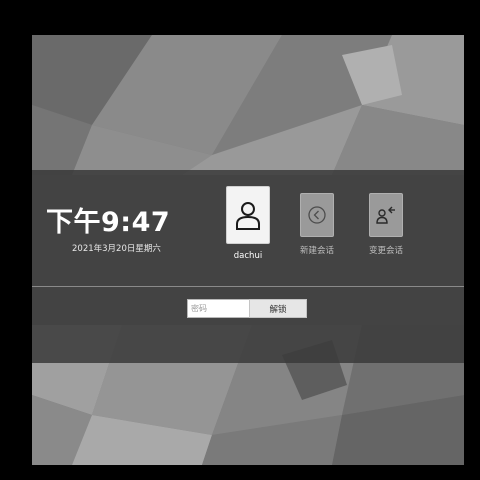 The height and width of the screenshot is (480, 480). I want to click on session-label-switch: 变更会话, so click(386, 251).